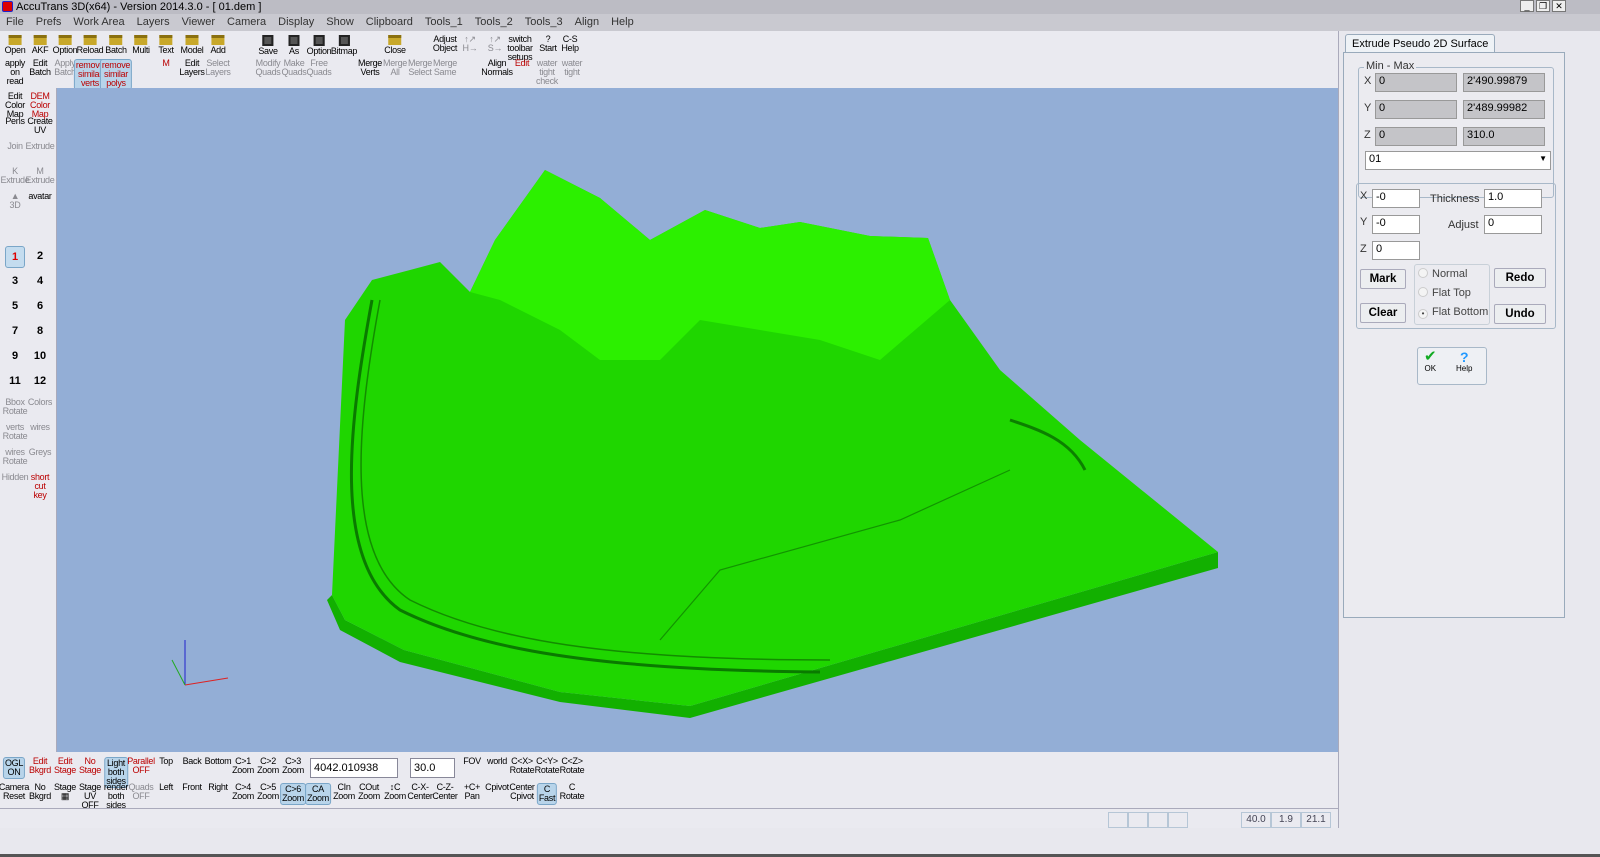  Describe the element at coordinates (570, 44) in the screenshot. I see `toolbar-c-s-help-button: C-S Help` at that location.